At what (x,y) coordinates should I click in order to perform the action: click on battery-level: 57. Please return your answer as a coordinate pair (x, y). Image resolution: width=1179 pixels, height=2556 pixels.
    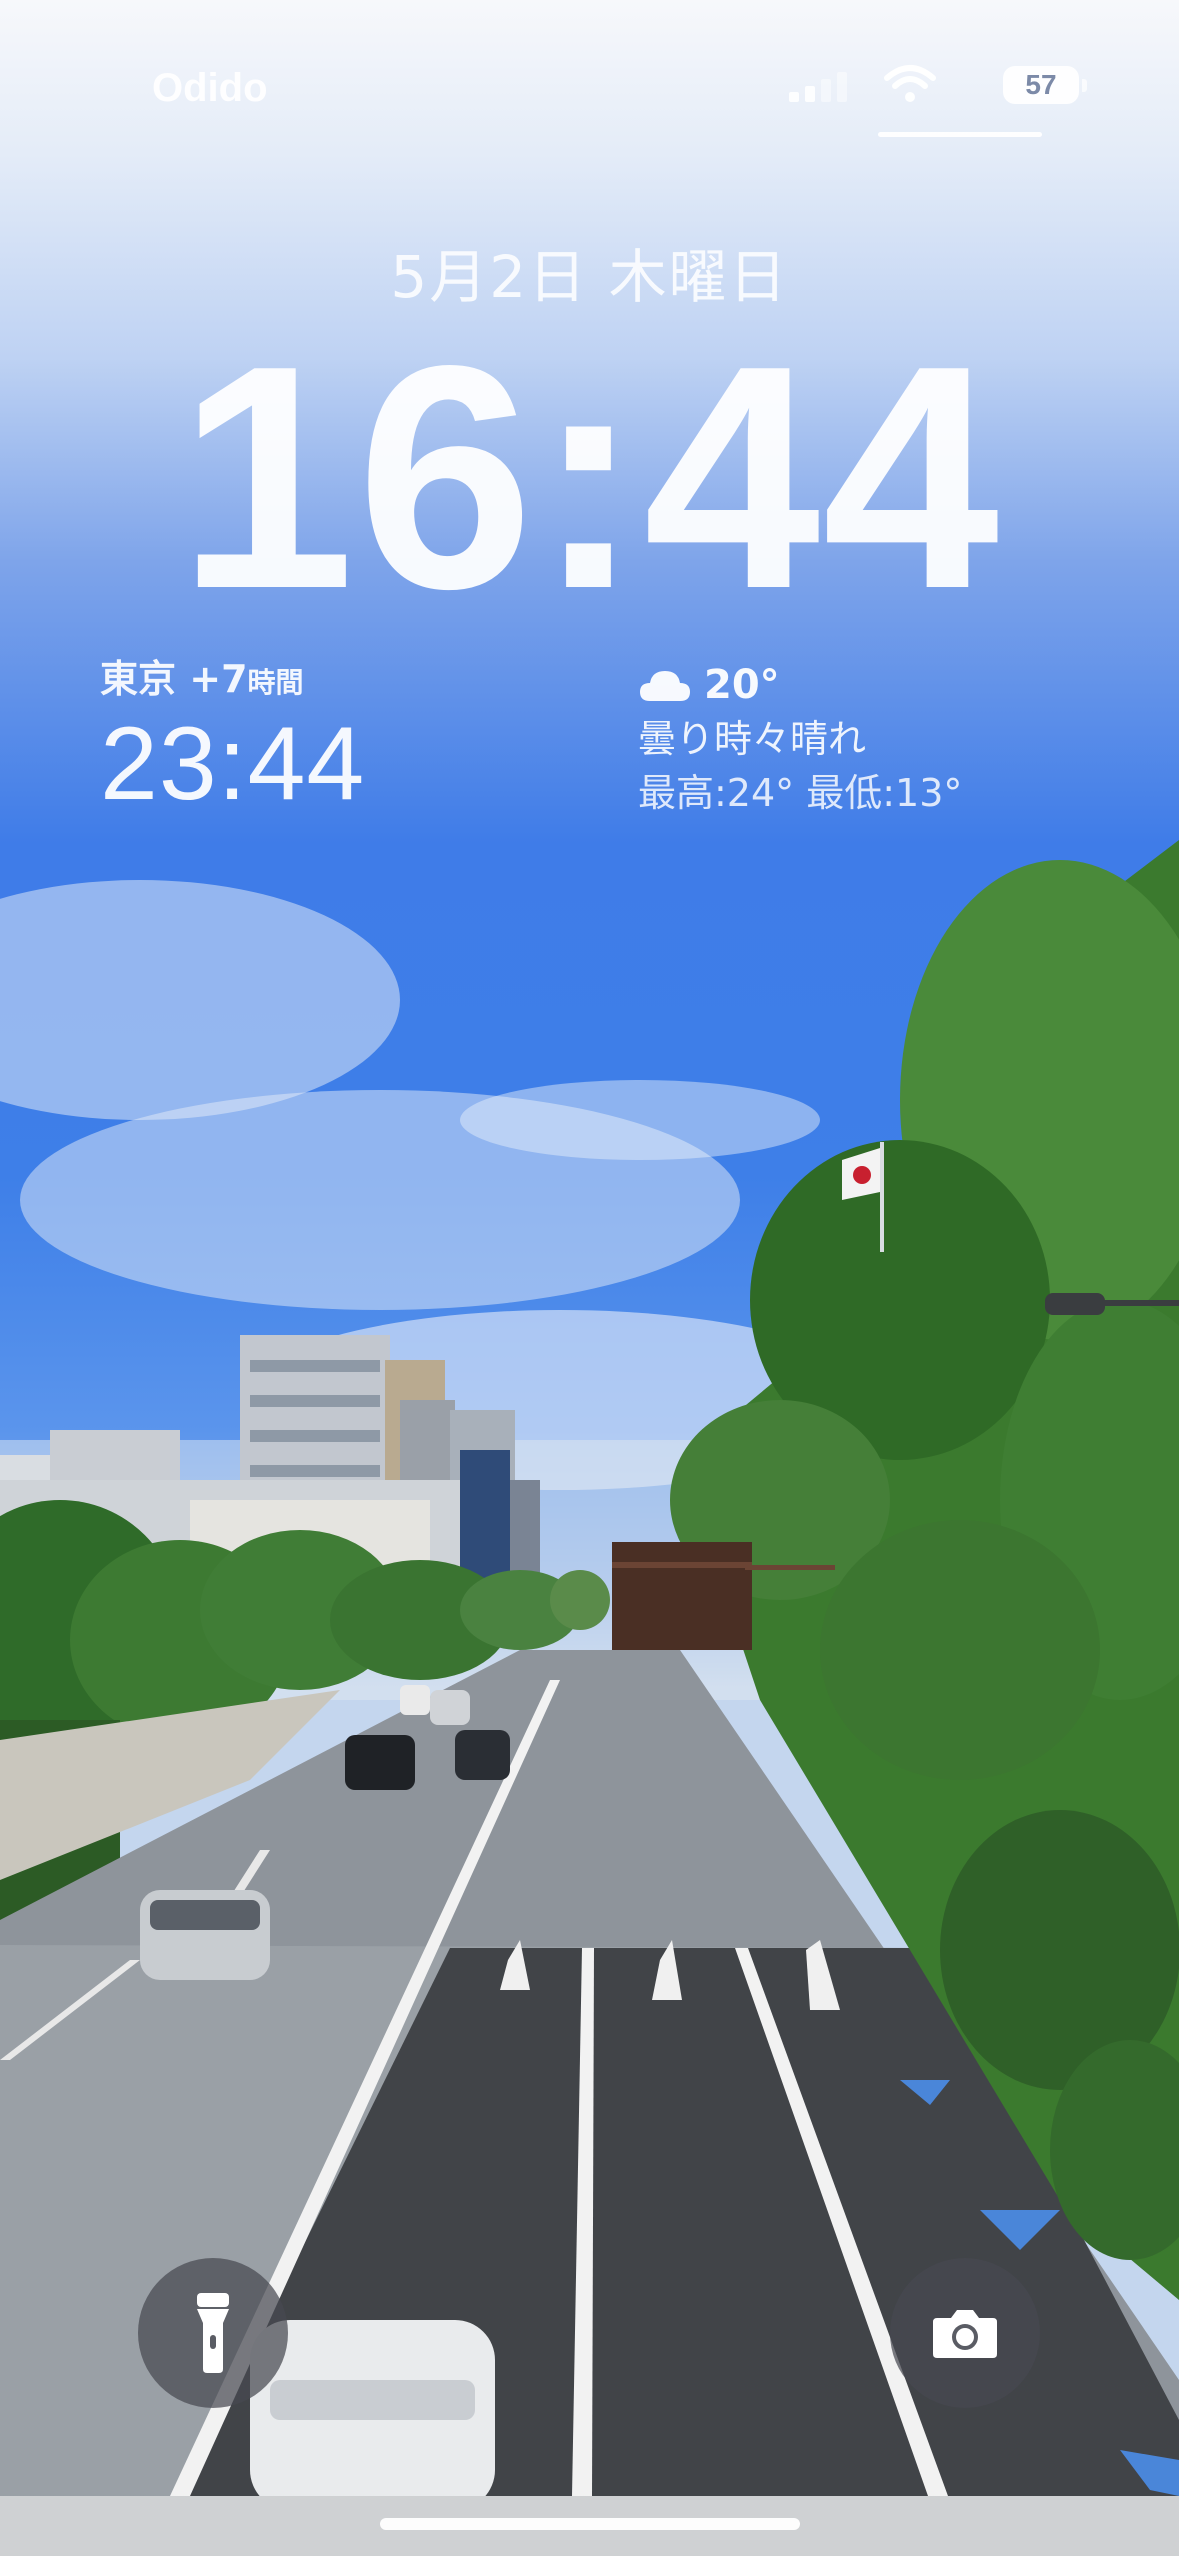
    Looking at the image, I should click on (1041, 84).